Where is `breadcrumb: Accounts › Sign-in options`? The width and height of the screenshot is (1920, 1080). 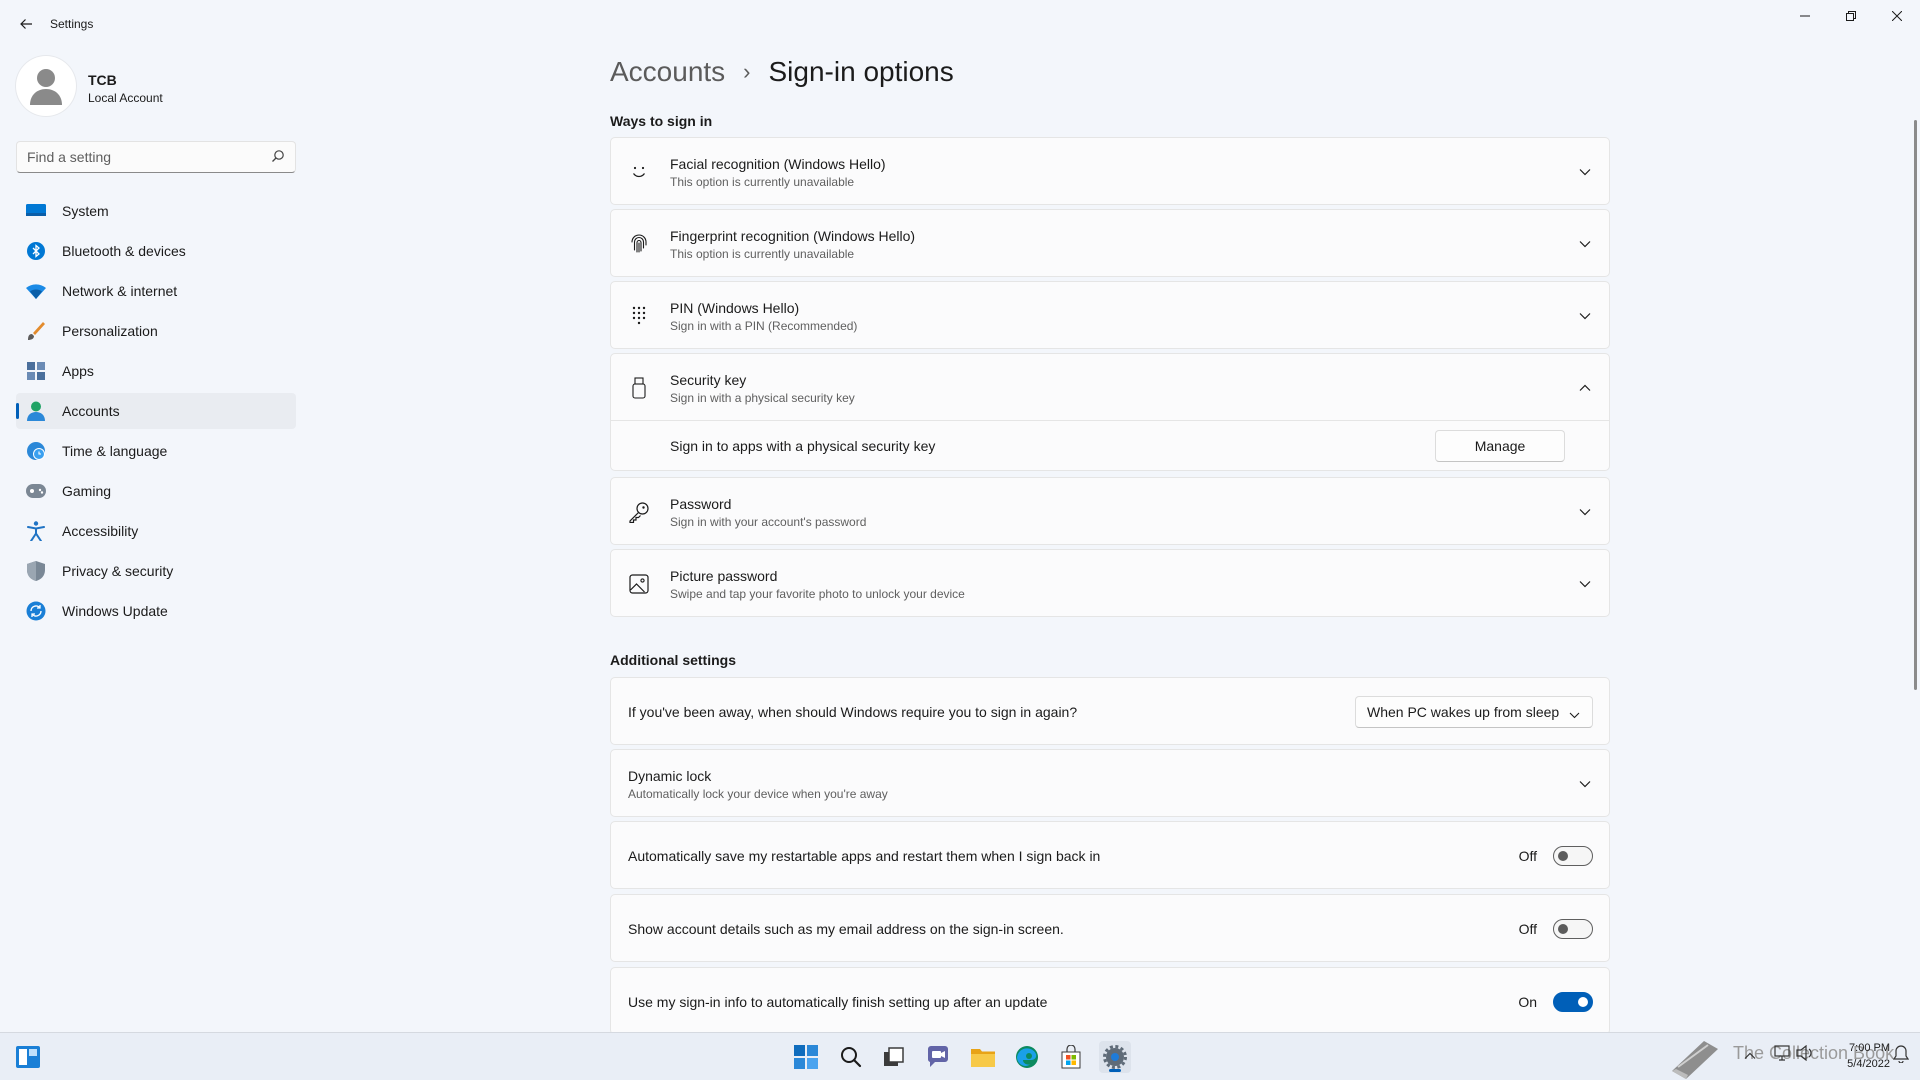 breadcrumb: Accounts › Sign-in options is located at coordinates (782, 72).